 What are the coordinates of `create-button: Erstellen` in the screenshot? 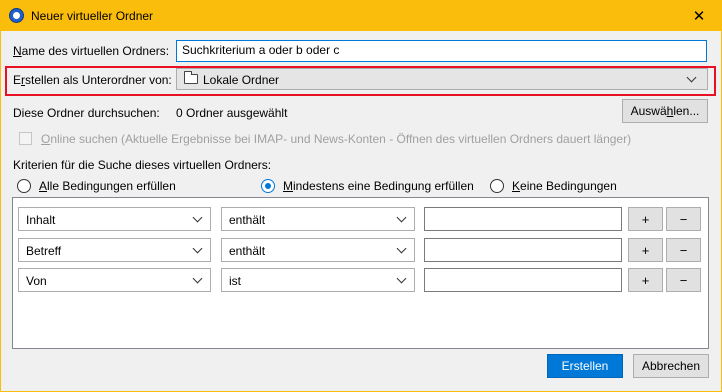 It's located at (585, 366).